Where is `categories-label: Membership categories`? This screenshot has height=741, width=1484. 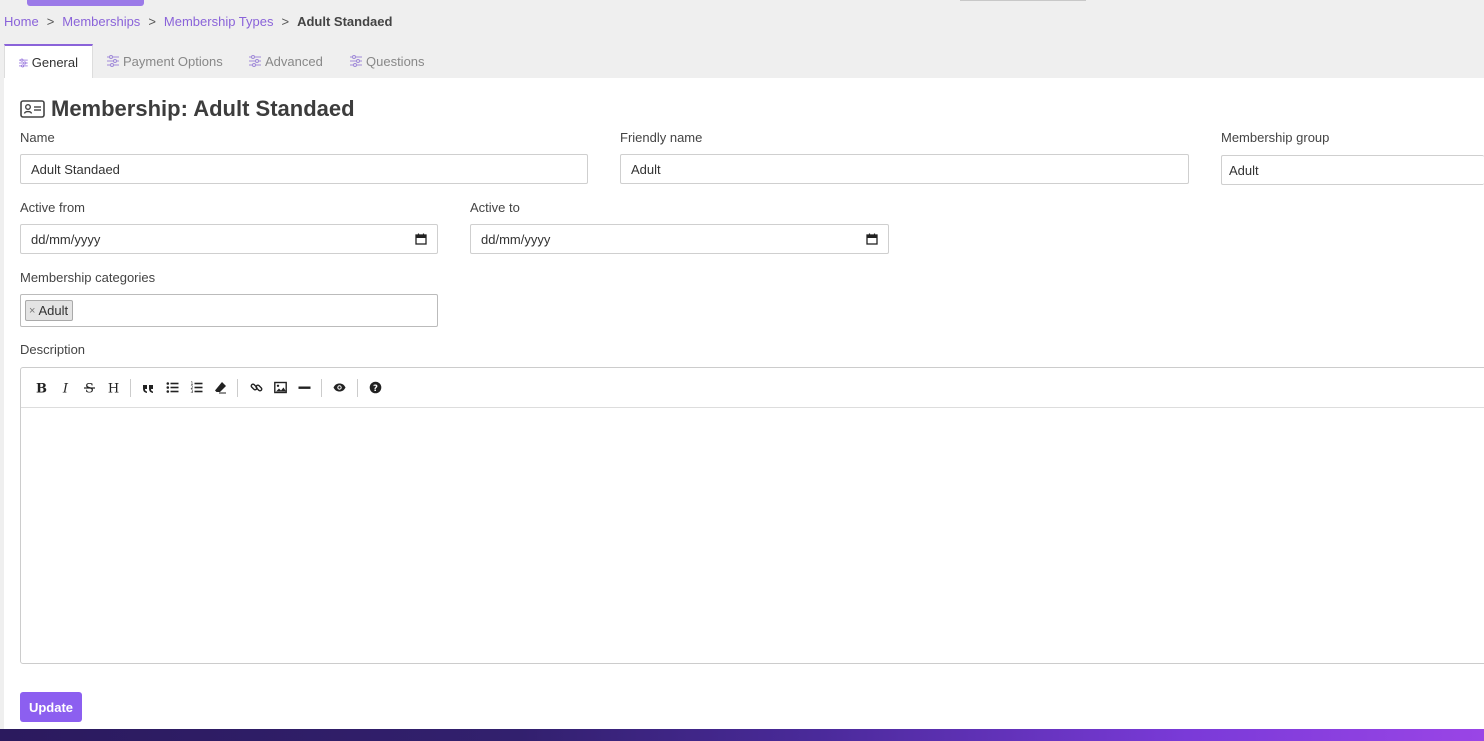 categories-label: Membership categories is located at coordinates (88, 277).